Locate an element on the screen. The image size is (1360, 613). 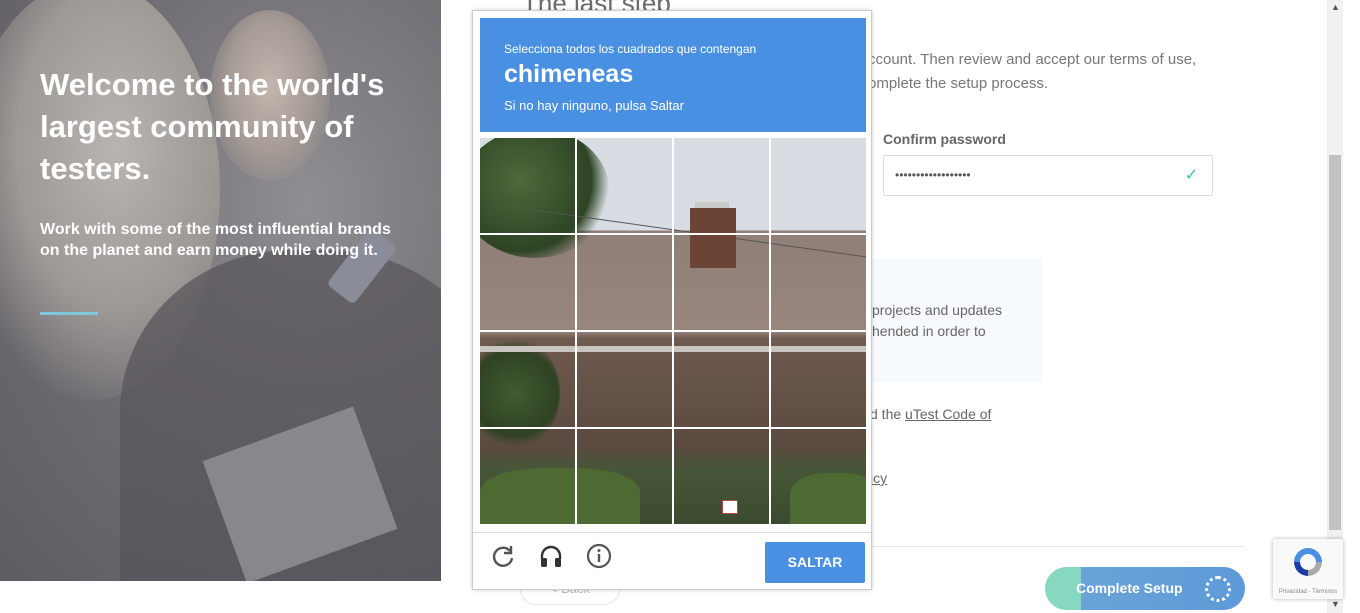
confirm-password-field: •••••••••••••••••• ✓ is located at coordinates (1048, 175).